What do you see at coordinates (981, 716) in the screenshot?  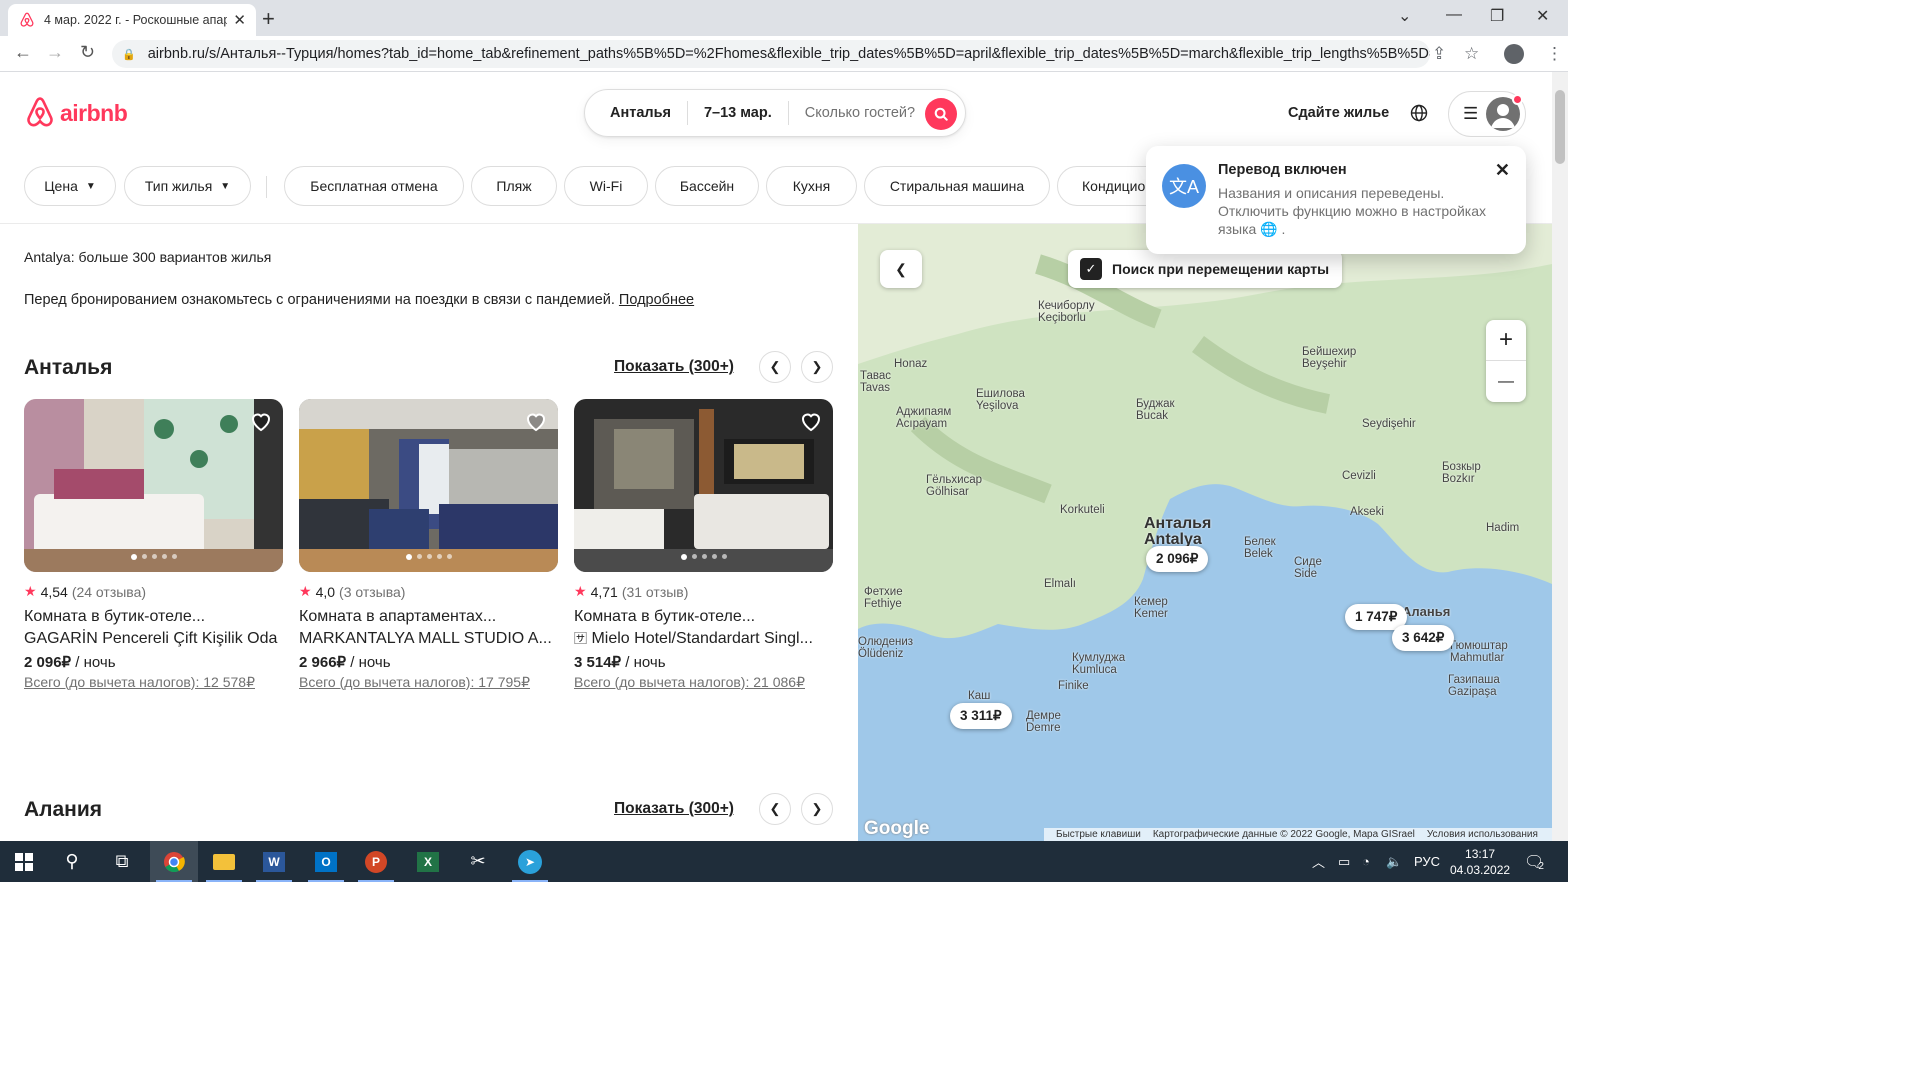 I see `map-price-marker: 3 311₽` at bounding box center [981, 716].